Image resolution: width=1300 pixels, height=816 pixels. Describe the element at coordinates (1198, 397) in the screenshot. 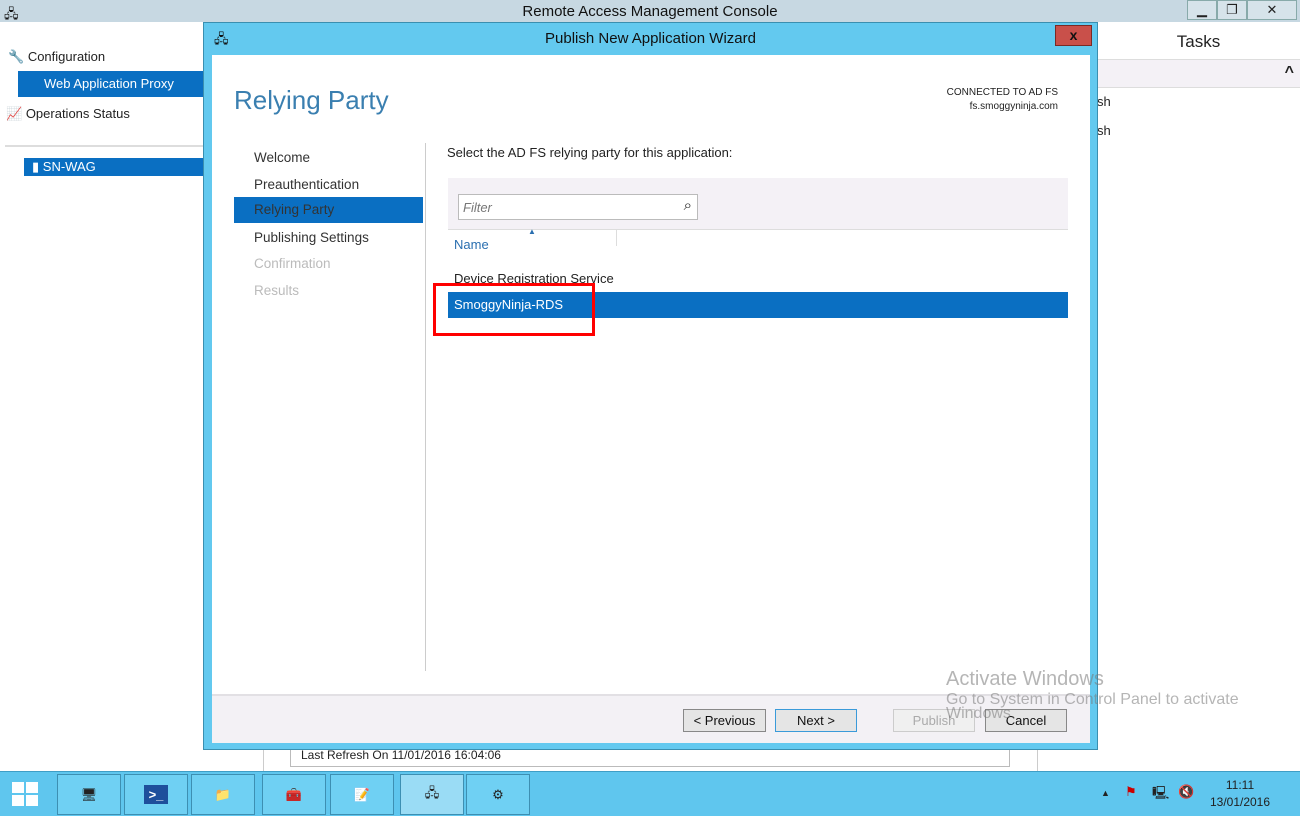

I see `tasks-pane: Tasks ^ sh sh` at that location.